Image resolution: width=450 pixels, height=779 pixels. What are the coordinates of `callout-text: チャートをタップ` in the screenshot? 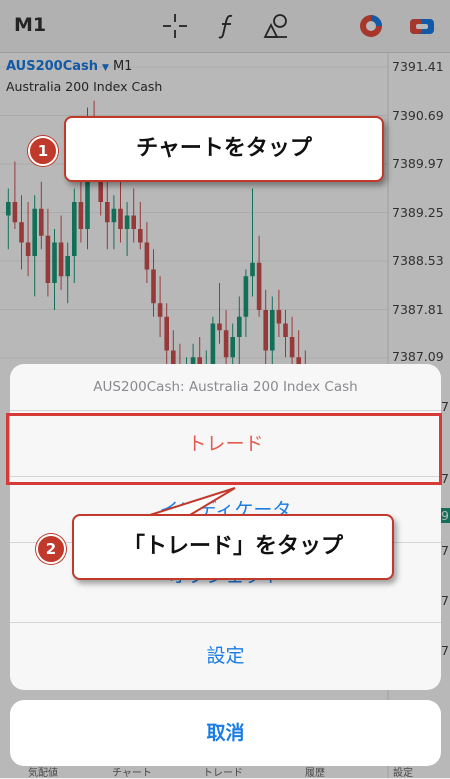 It's located at (224, 148).